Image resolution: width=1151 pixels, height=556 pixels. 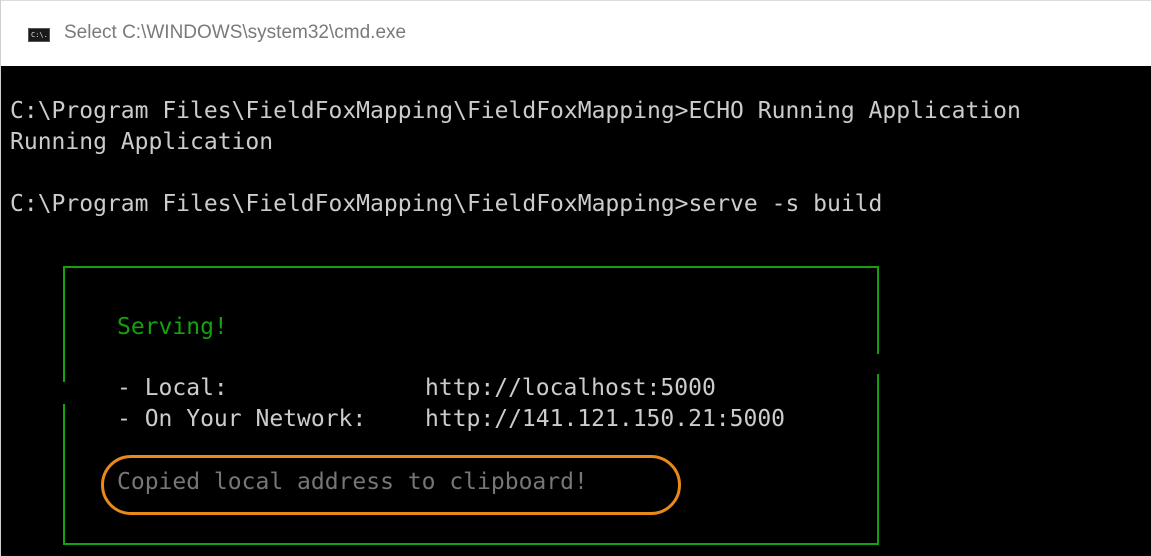 What do you see at coordinates (172, 327) in the screenshot?
I see `serving-heading: Serving!` at bounding box center [172, 327].